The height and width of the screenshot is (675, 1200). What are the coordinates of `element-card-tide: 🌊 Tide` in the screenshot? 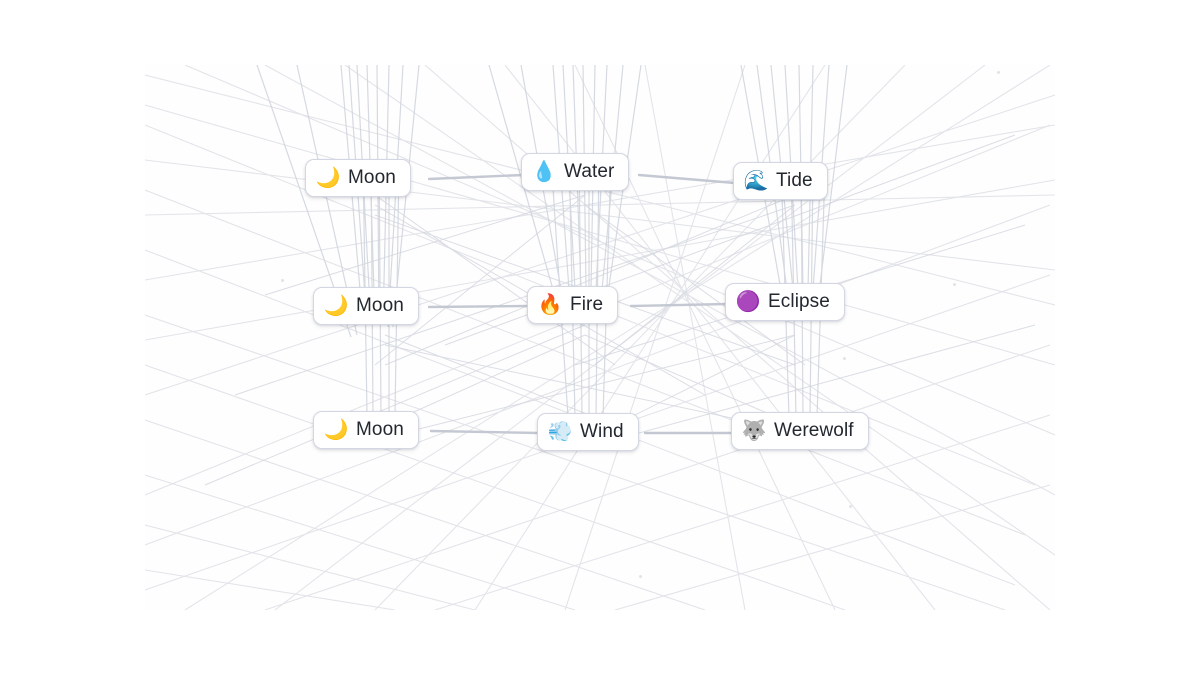 It's located at (780, 181).